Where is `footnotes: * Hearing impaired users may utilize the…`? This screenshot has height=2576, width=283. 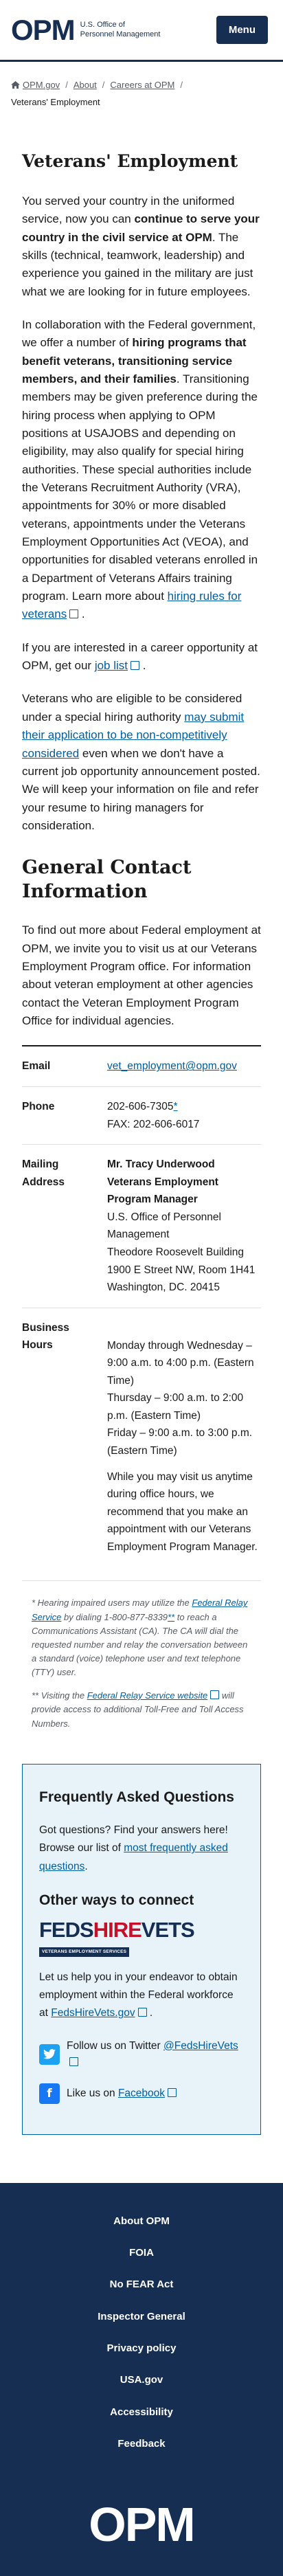
footnotes: * Hearing impaired users may utilize the… is located at coordinates (141, 1662).